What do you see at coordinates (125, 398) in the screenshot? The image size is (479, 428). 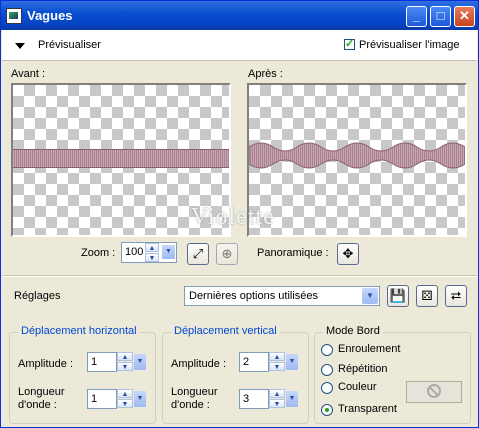 I see `h-wavelength-spinner: ▲ ▼` at bounding box center [125, 398].